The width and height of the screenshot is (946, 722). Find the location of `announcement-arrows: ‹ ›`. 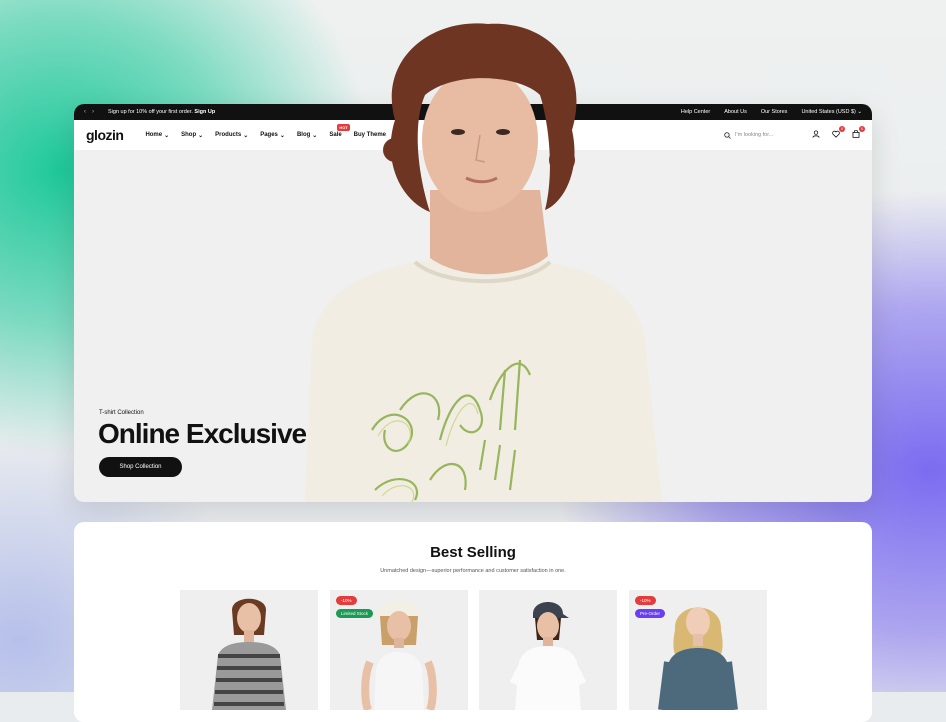

announcement-arrows: ‹ › is located at coordinates (89, 112).